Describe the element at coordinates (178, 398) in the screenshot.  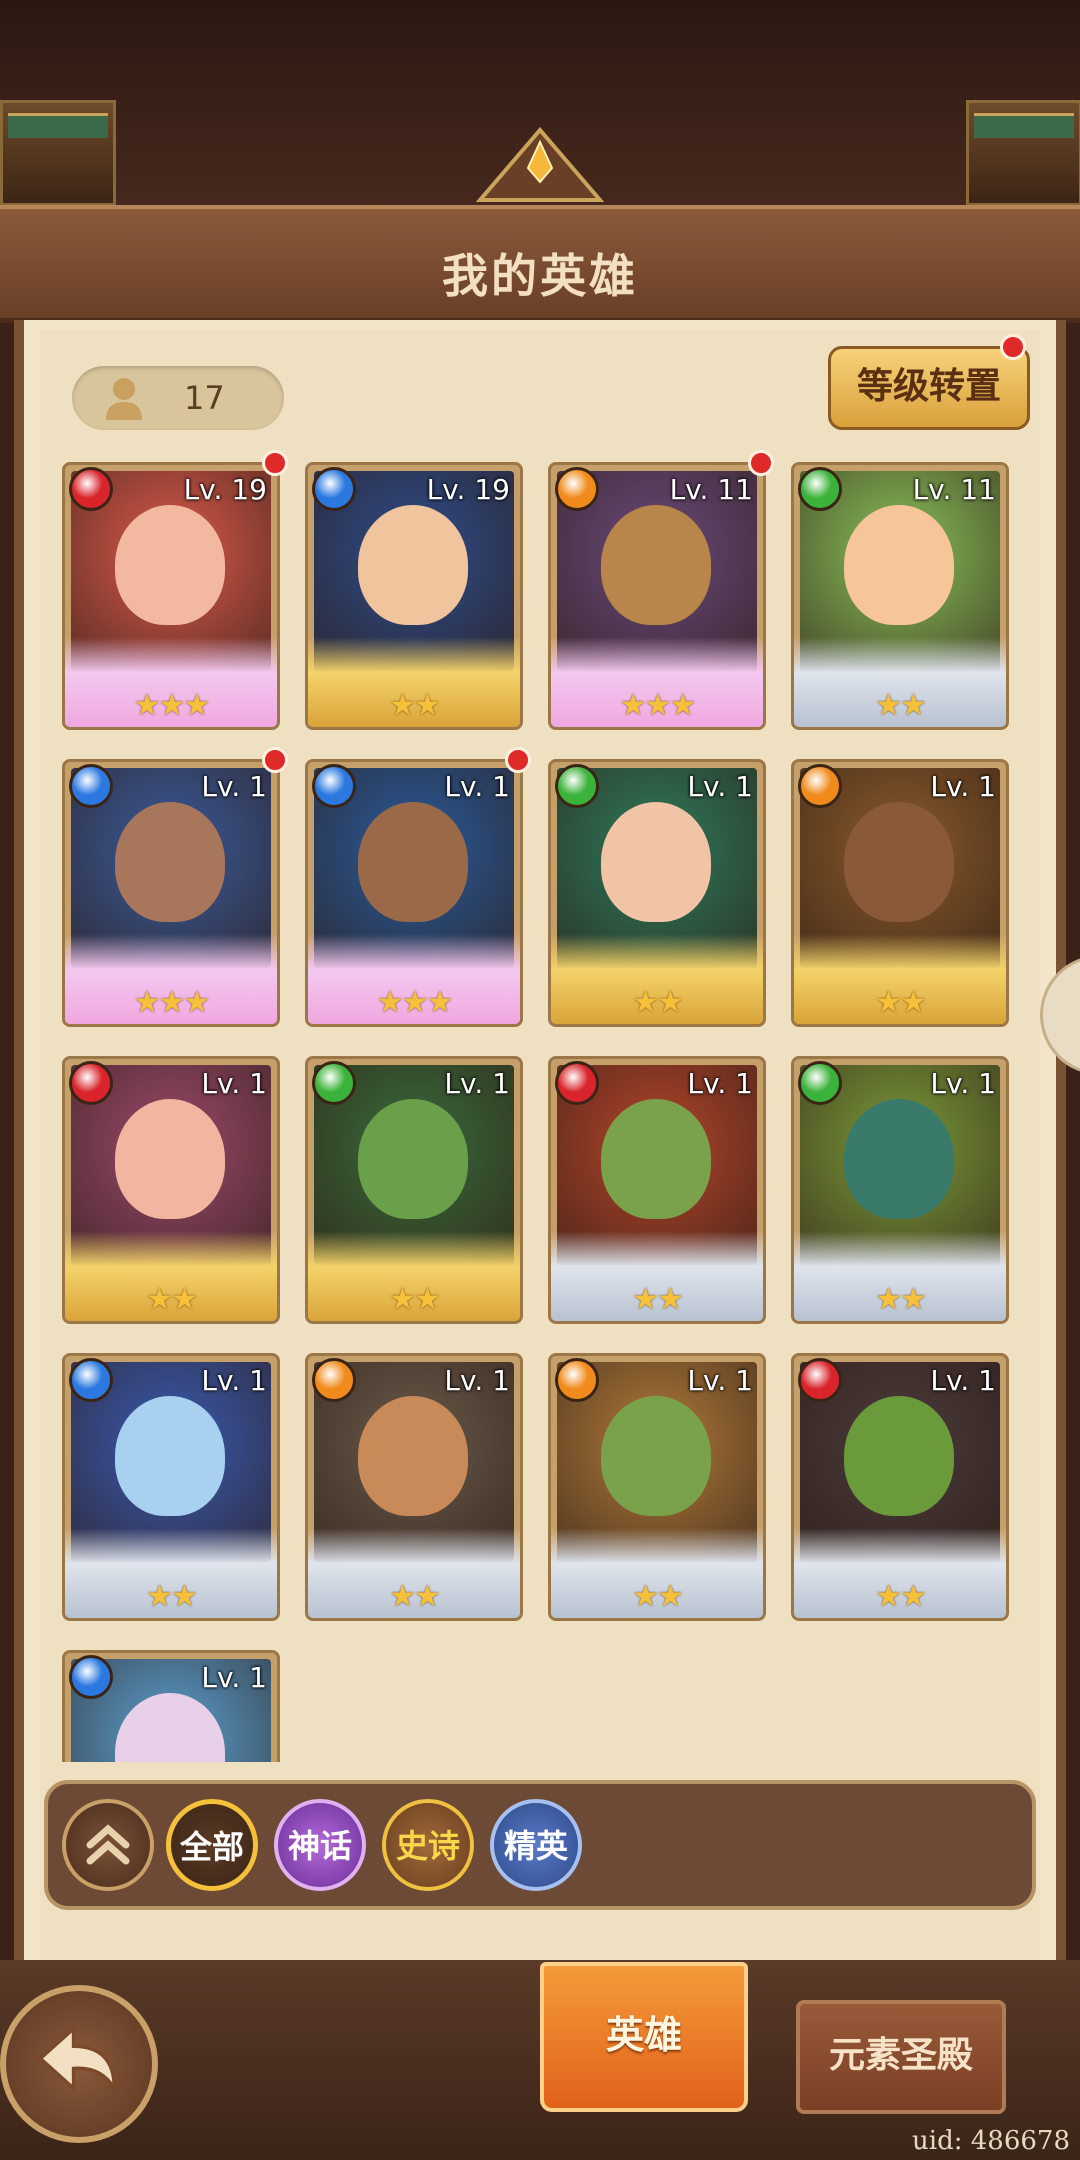
I see `hero-count-badge: 17` at that location.